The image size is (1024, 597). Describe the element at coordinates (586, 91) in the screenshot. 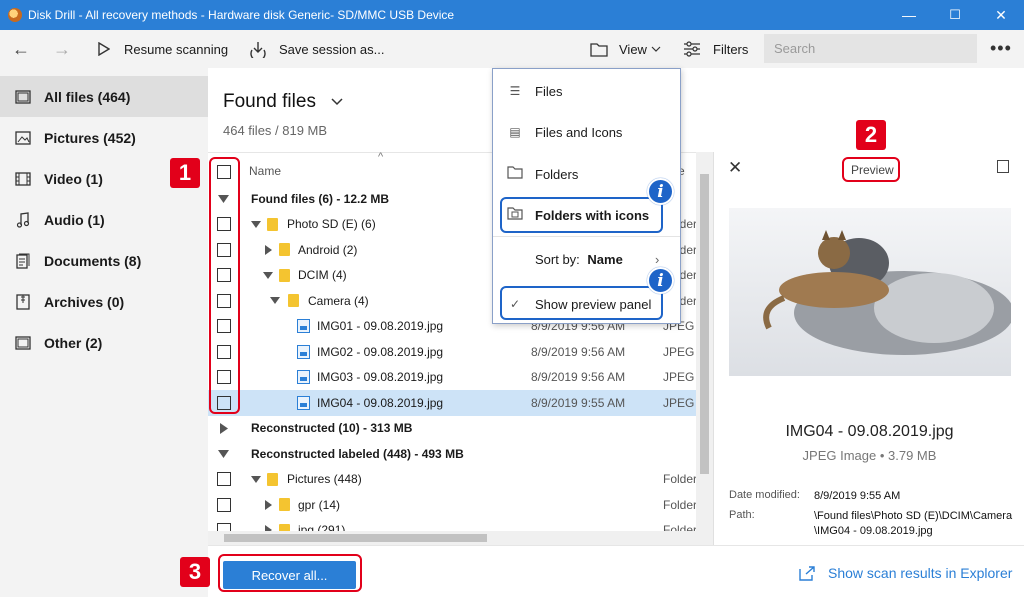

I see `menu-item-files: ☰ Files` at that location.